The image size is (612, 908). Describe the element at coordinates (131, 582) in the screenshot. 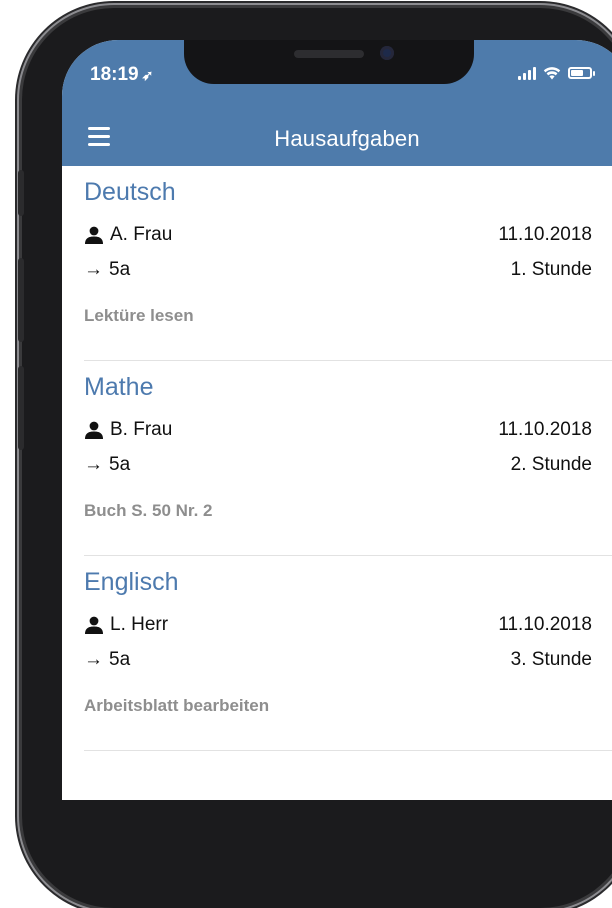

I see `subject-name: Englisch` at that location.